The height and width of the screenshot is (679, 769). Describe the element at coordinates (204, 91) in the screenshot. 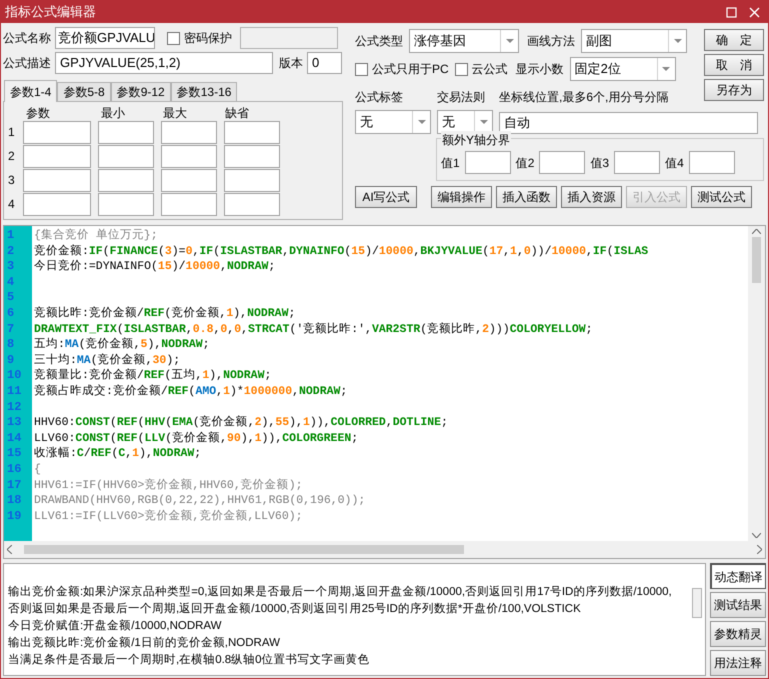

I see `param-tab: 参数13-16` at that location.